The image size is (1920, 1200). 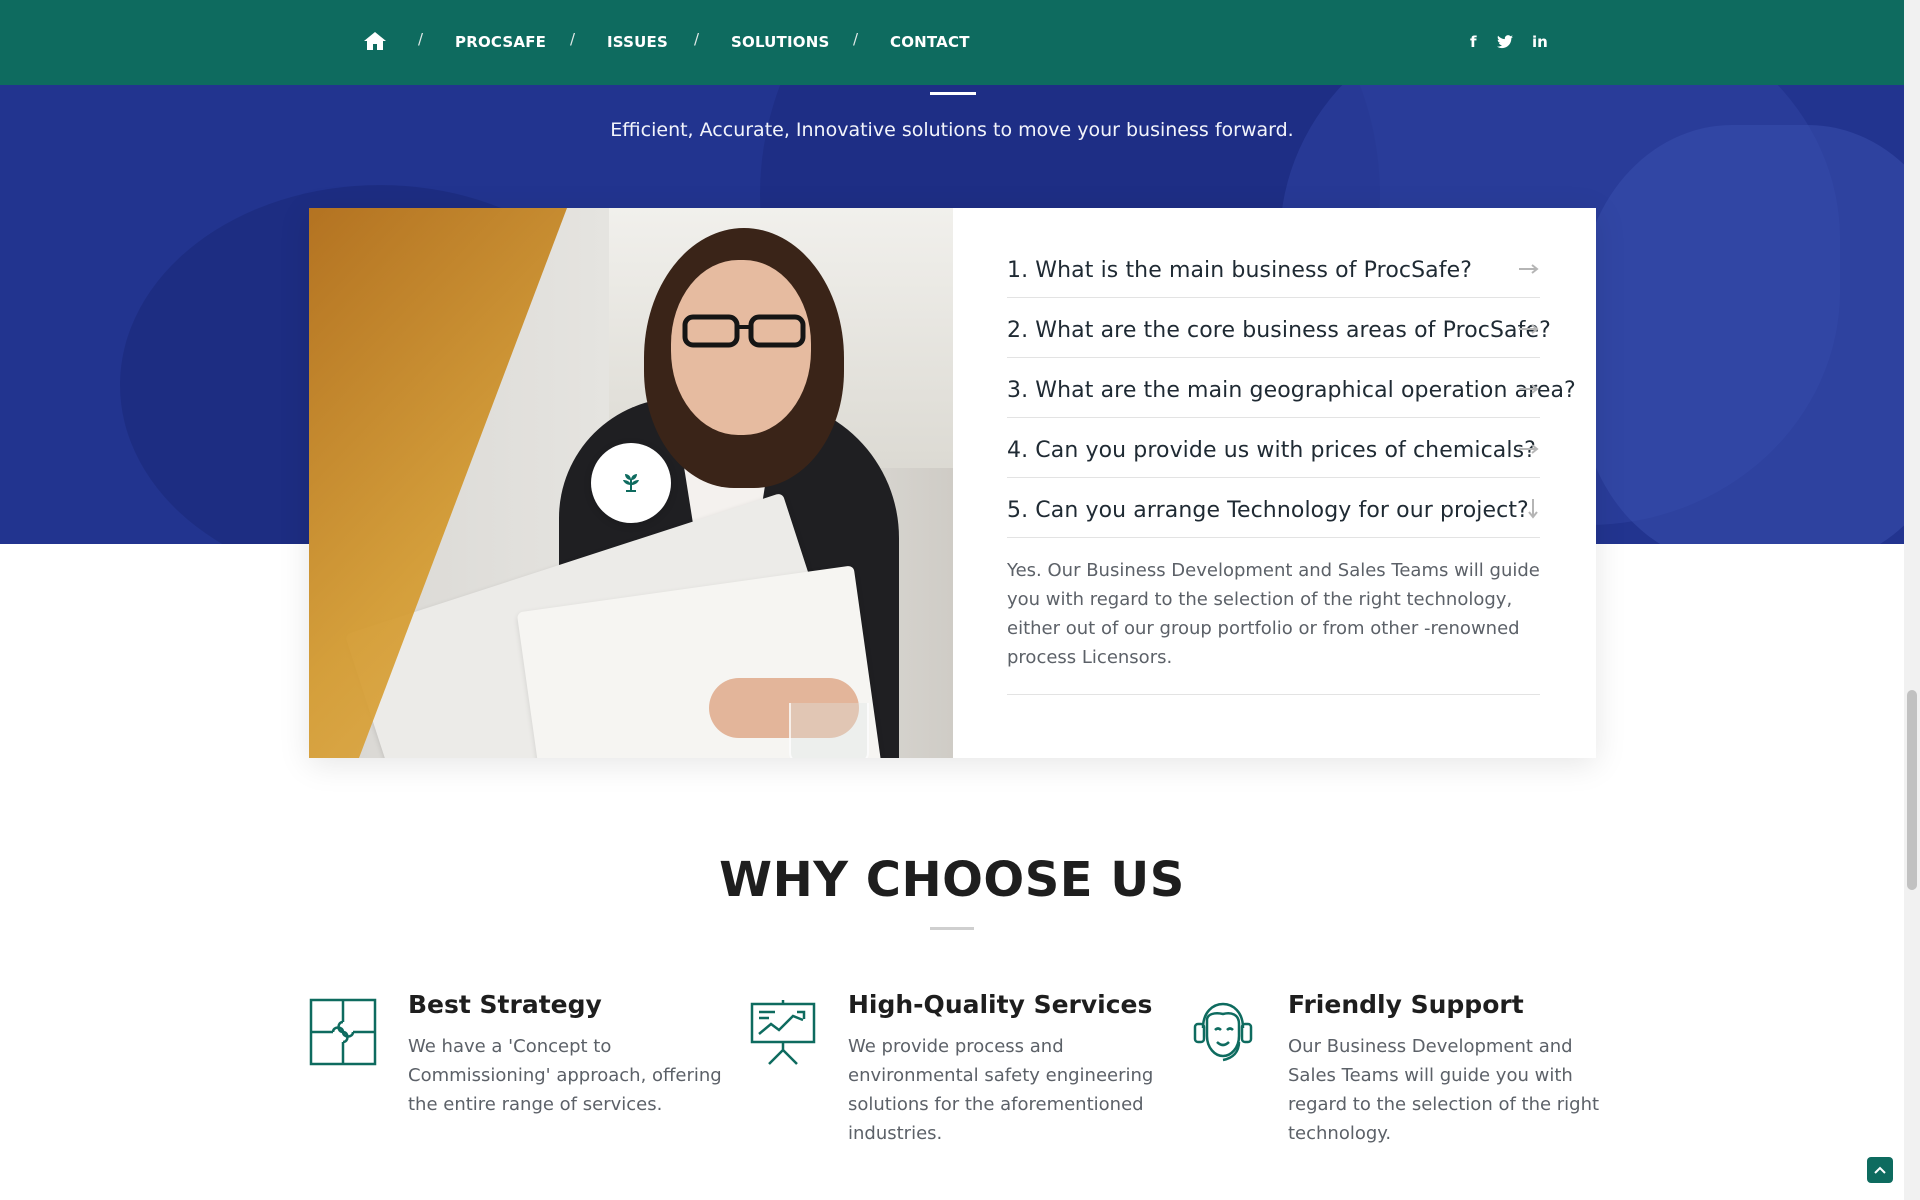 What do you see at coordinates (952, 880) in the screenshot?
I see `section-title: WHY CHOOSE US` at bounding box center [952, 880].